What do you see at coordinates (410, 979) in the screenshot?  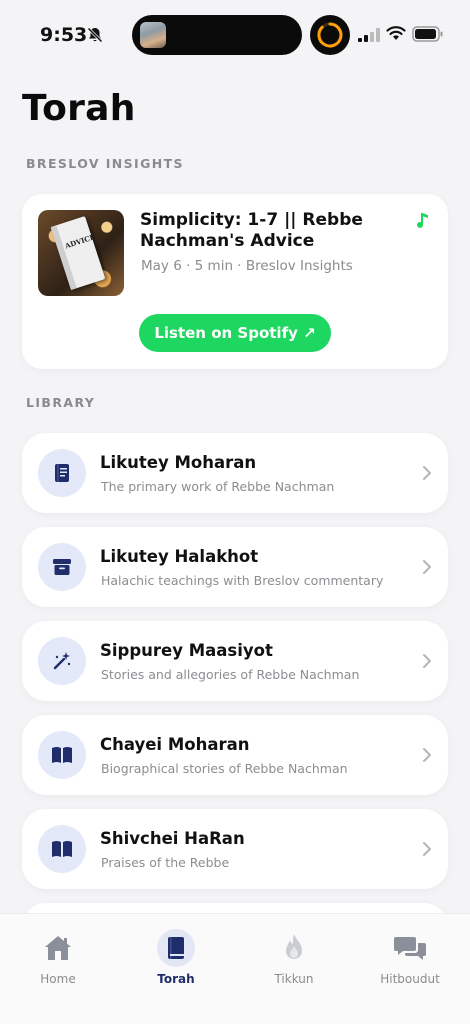 I see `tab-hitboudut-label: Hitboudut` at bounding box center [410, 979].